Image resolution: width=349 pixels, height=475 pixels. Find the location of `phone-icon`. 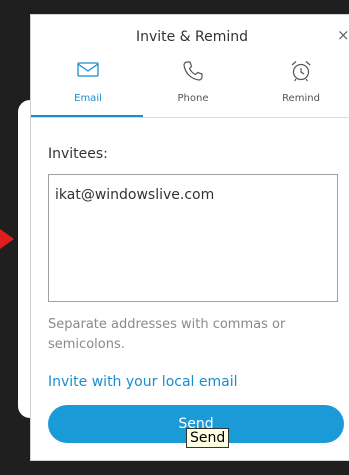

phone-icon is located at coordinates (193, 71).